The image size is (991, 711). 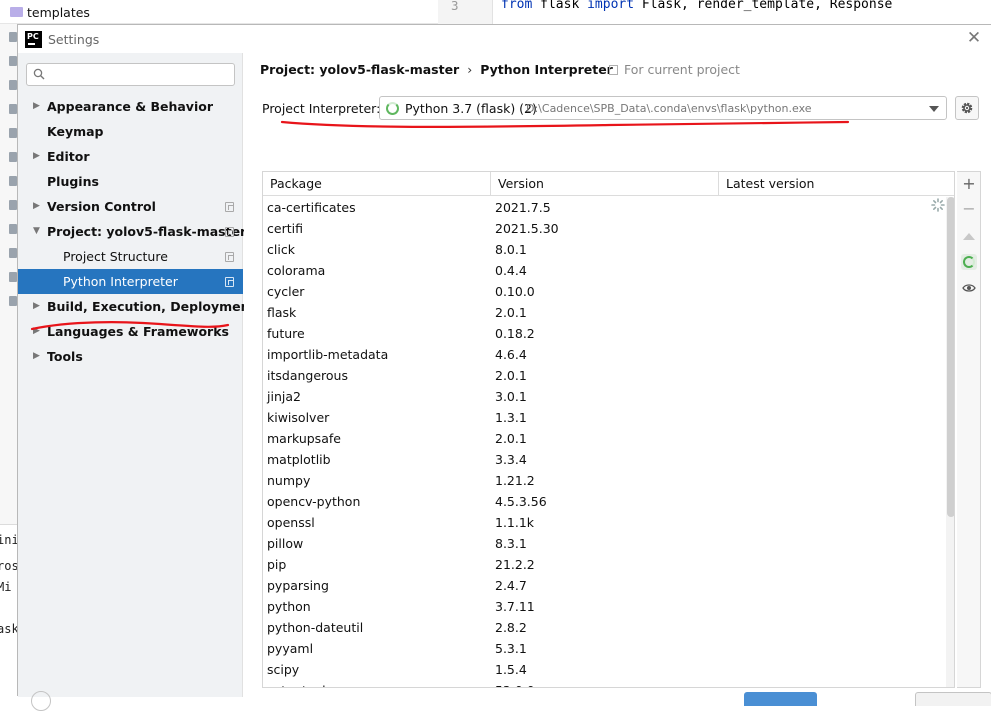 What do you see at coordinates (41, 701) in the screenshot?
I see `help-button` at bounding box center [41, 701].